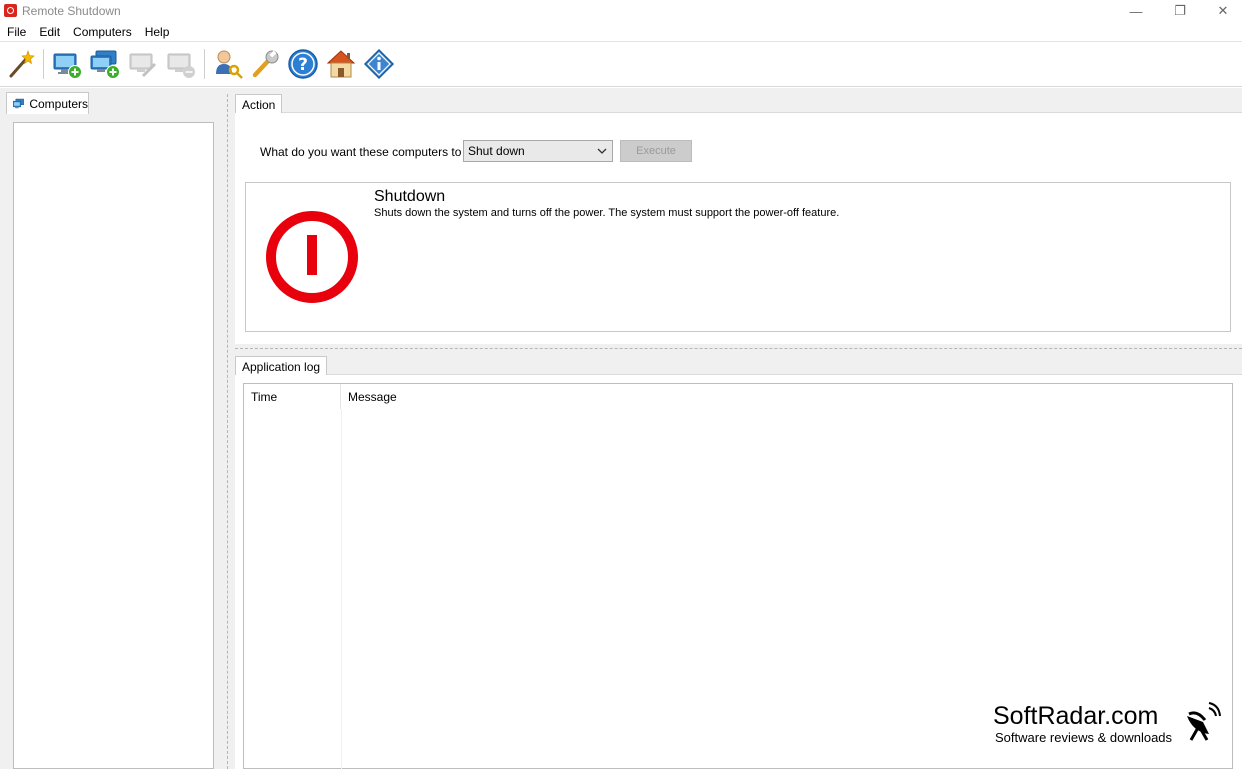 This screenshot has height=769, width=1242. What do you see at coordinates (1180, 11) in the screenshot?
I see `maximize-button: ❐` at bounding box center [1180, 11].